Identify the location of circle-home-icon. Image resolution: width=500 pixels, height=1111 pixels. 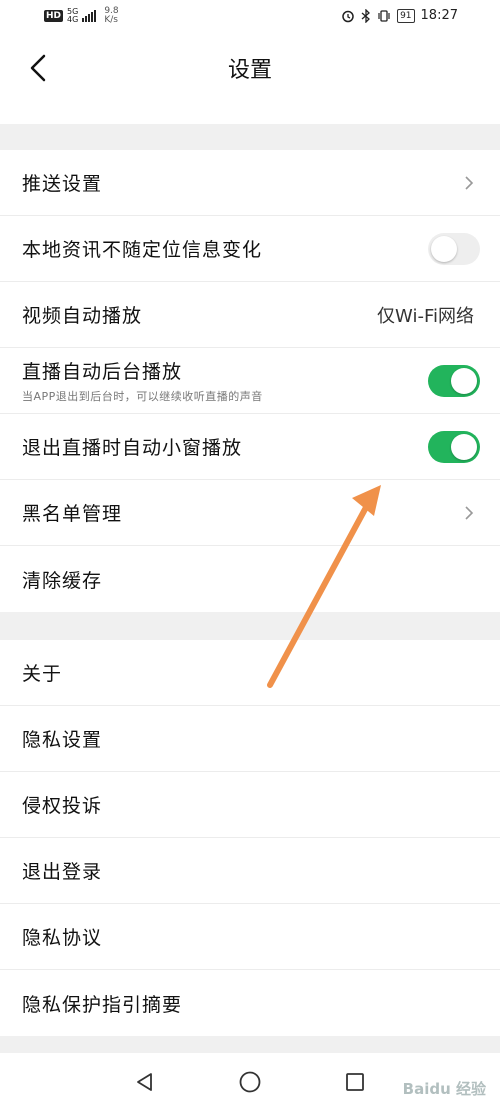
(250, 1082).